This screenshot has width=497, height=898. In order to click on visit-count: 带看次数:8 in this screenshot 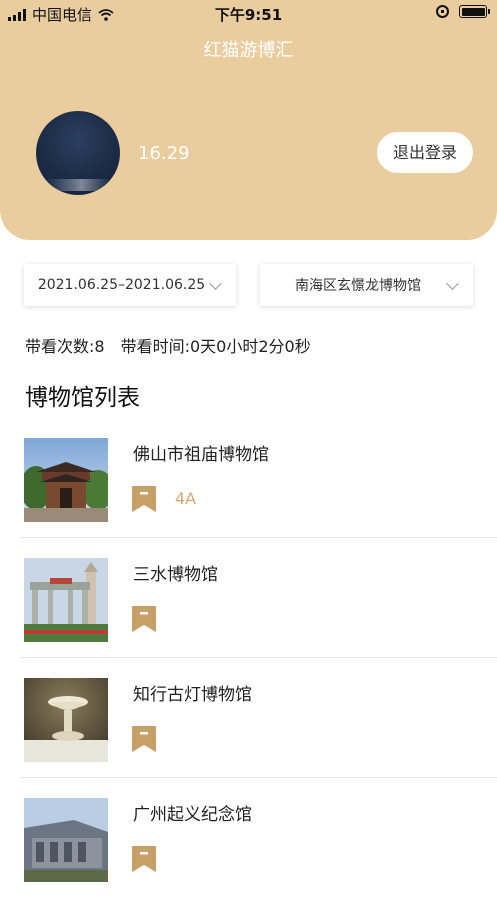, I will do `click(65, 346)`.